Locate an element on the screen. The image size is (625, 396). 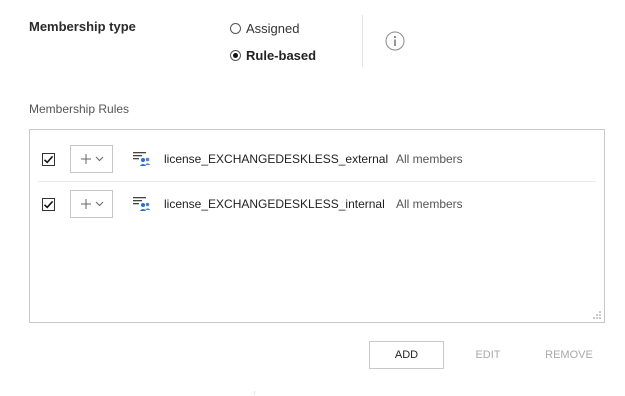
edit-button: EDIT is located at coordinates (488, 355).